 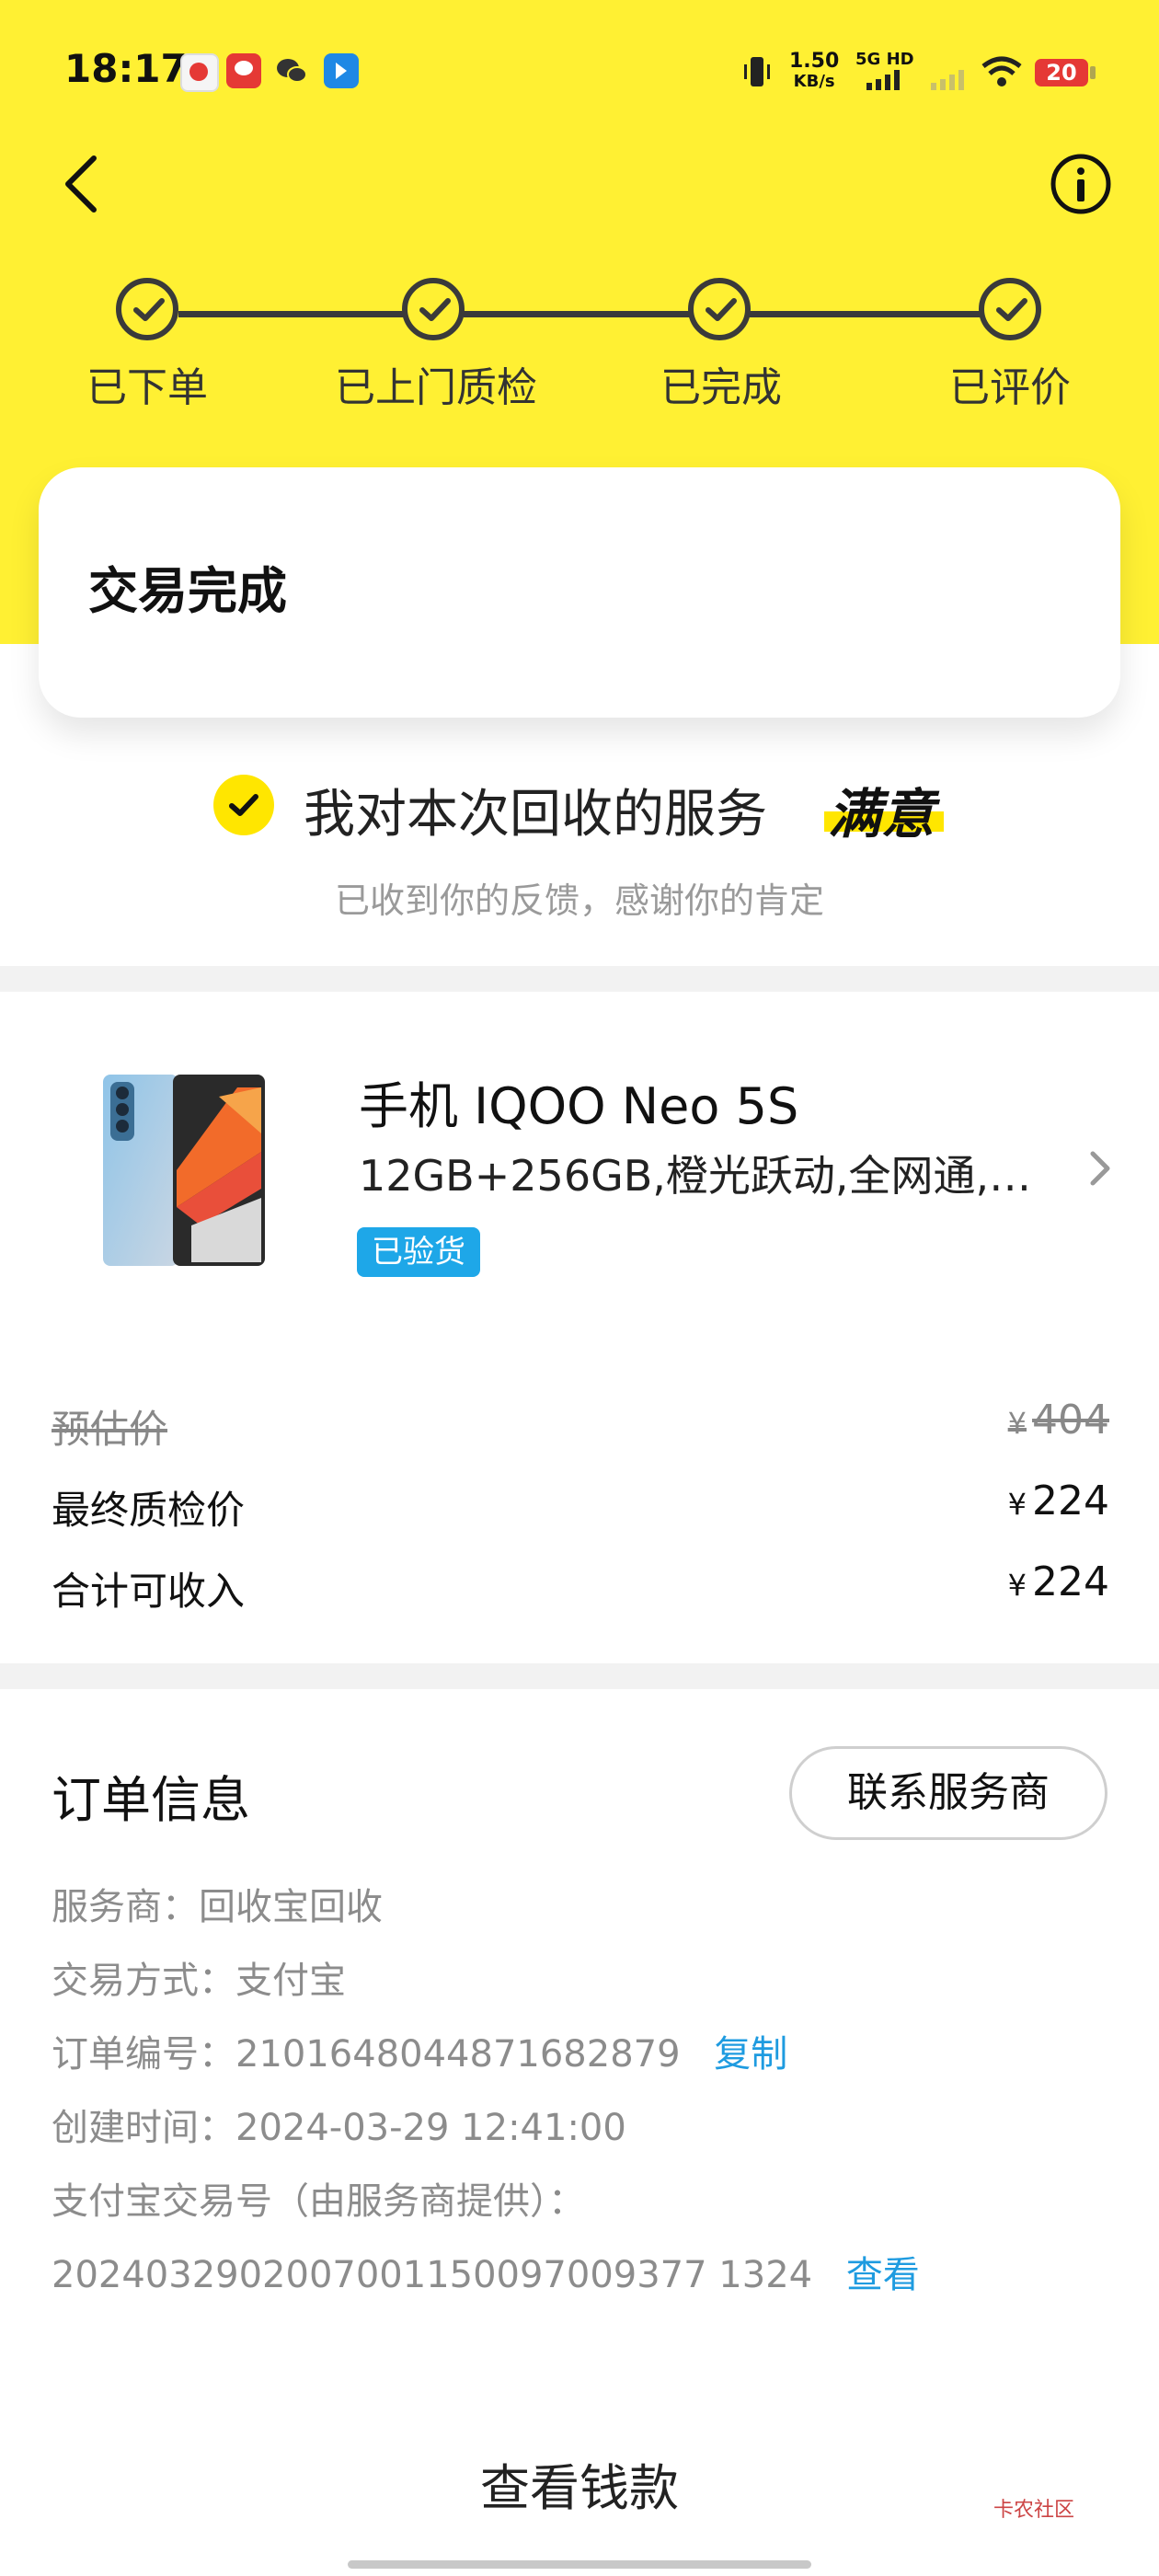 What do you see at coordinates (1002, 71) in the screenshot?
I see `wifi-icon` at bounding box center [1002, 71].